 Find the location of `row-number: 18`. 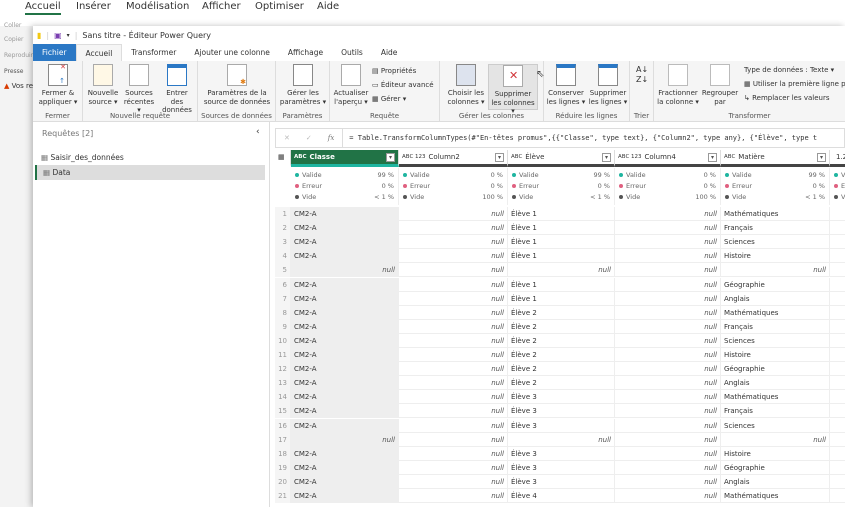

row-number: 18 is located at coordinates (283, 453).